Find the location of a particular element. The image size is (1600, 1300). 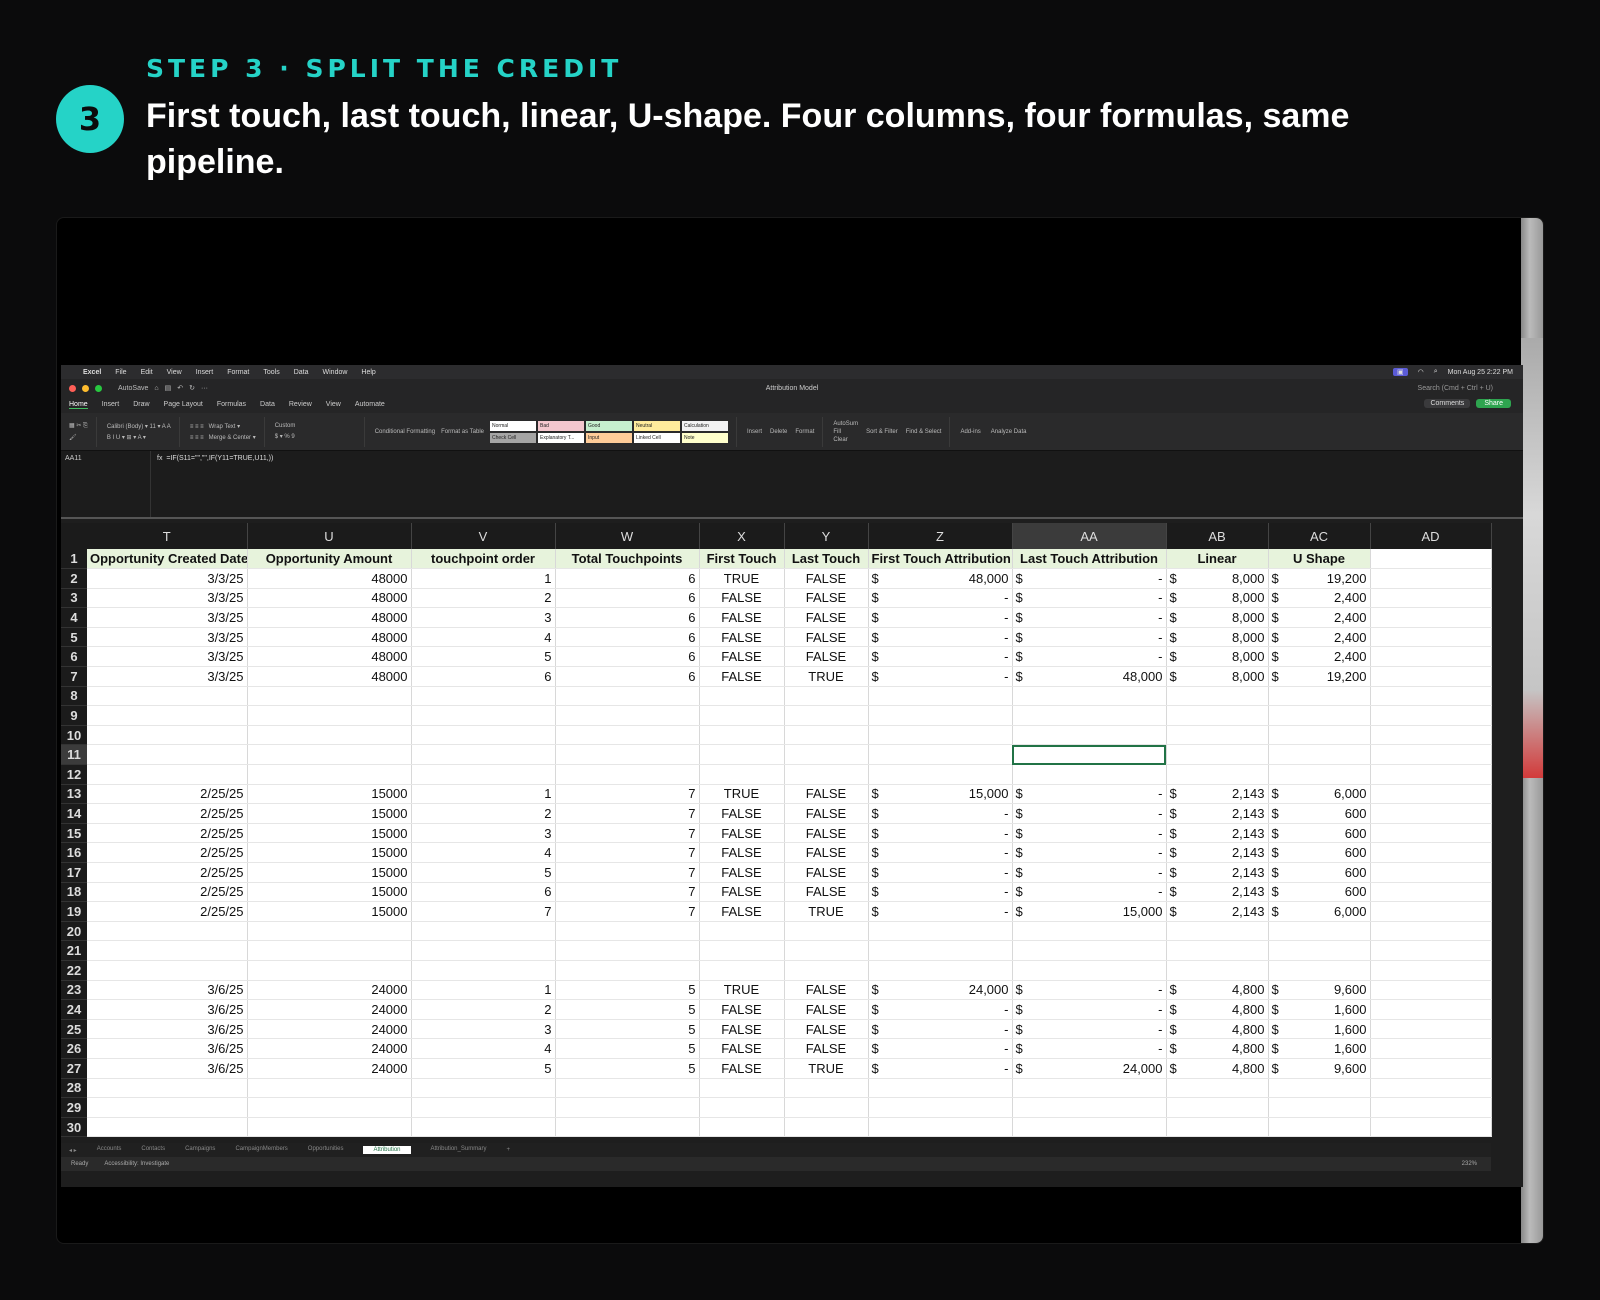

touchpoint-order-cell: 1 is located at coordinates (483, 794).